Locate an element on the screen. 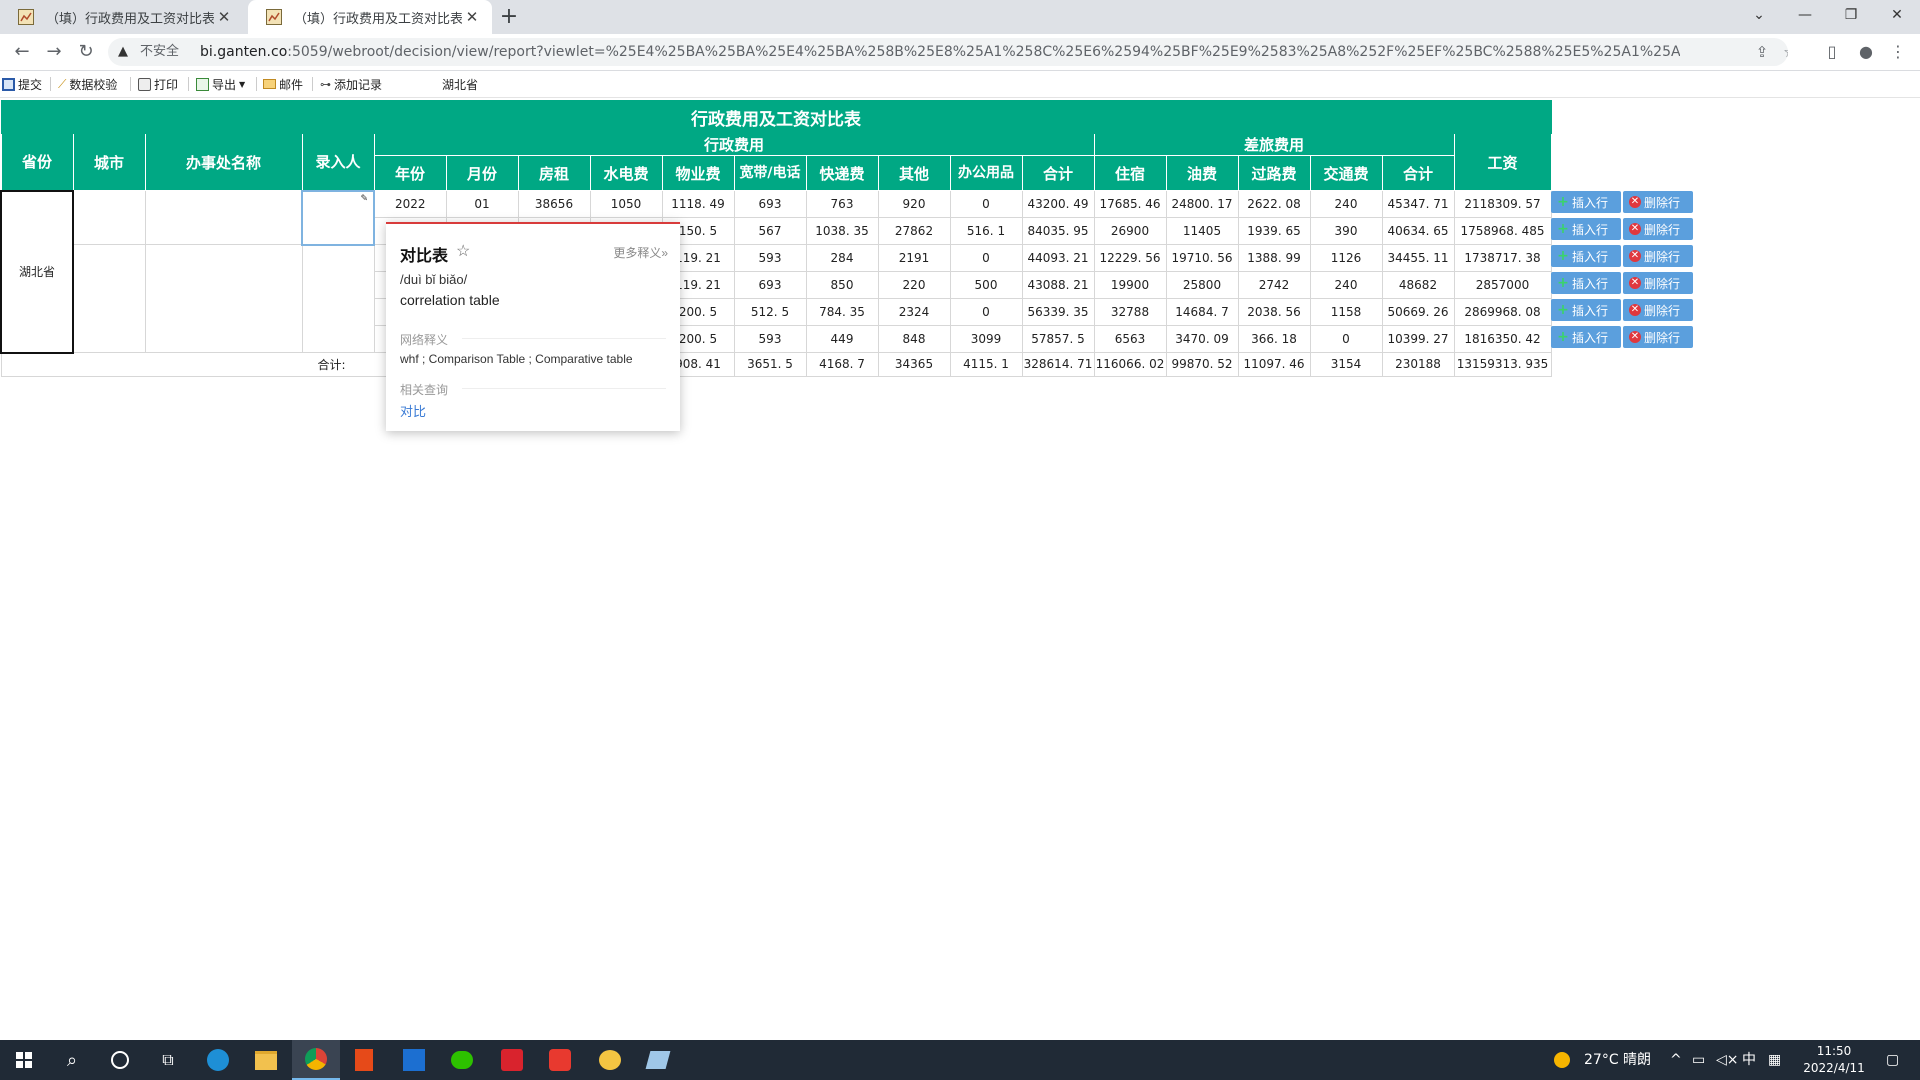 This screenshot has height=1080, width=1920. cell-other: 27862 is located at coordinates (914, 231).